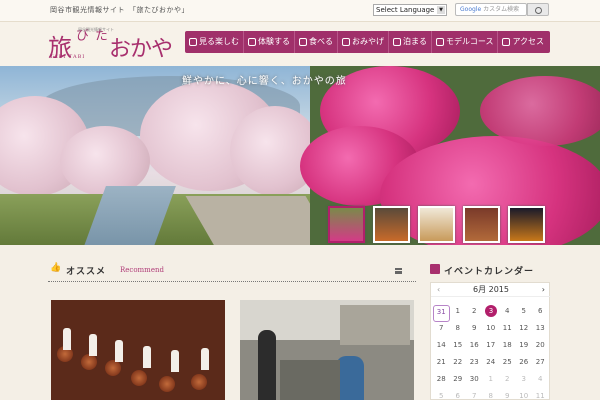  I want to click on calendar-month: 6月 2015, so click(491, 289).